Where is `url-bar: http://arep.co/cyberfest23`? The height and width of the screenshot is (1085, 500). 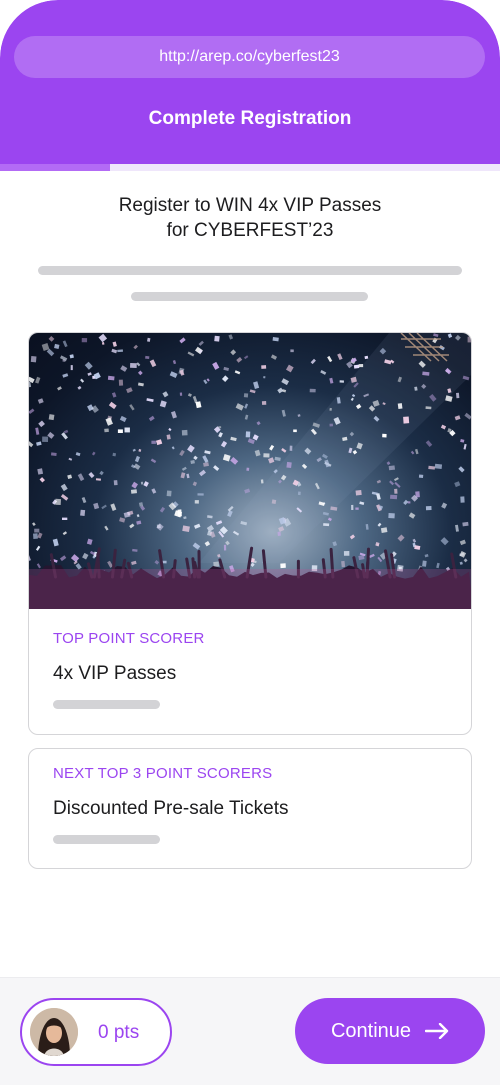 url-bar: http://arep.co/cyberfest23 is located at coordinates (249, 57).